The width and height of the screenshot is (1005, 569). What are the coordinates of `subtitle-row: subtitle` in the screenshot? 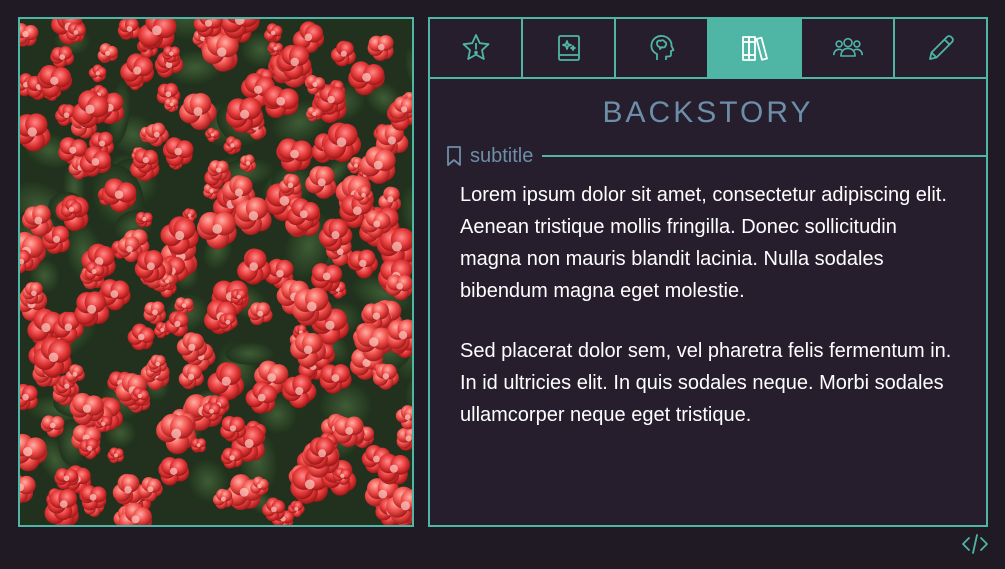 It's located at (708, 156).